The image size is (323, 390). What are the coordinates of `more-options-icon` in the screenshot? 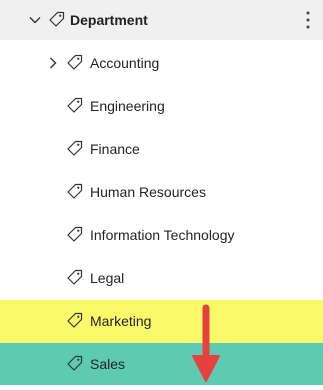 It's located at (308, 20).